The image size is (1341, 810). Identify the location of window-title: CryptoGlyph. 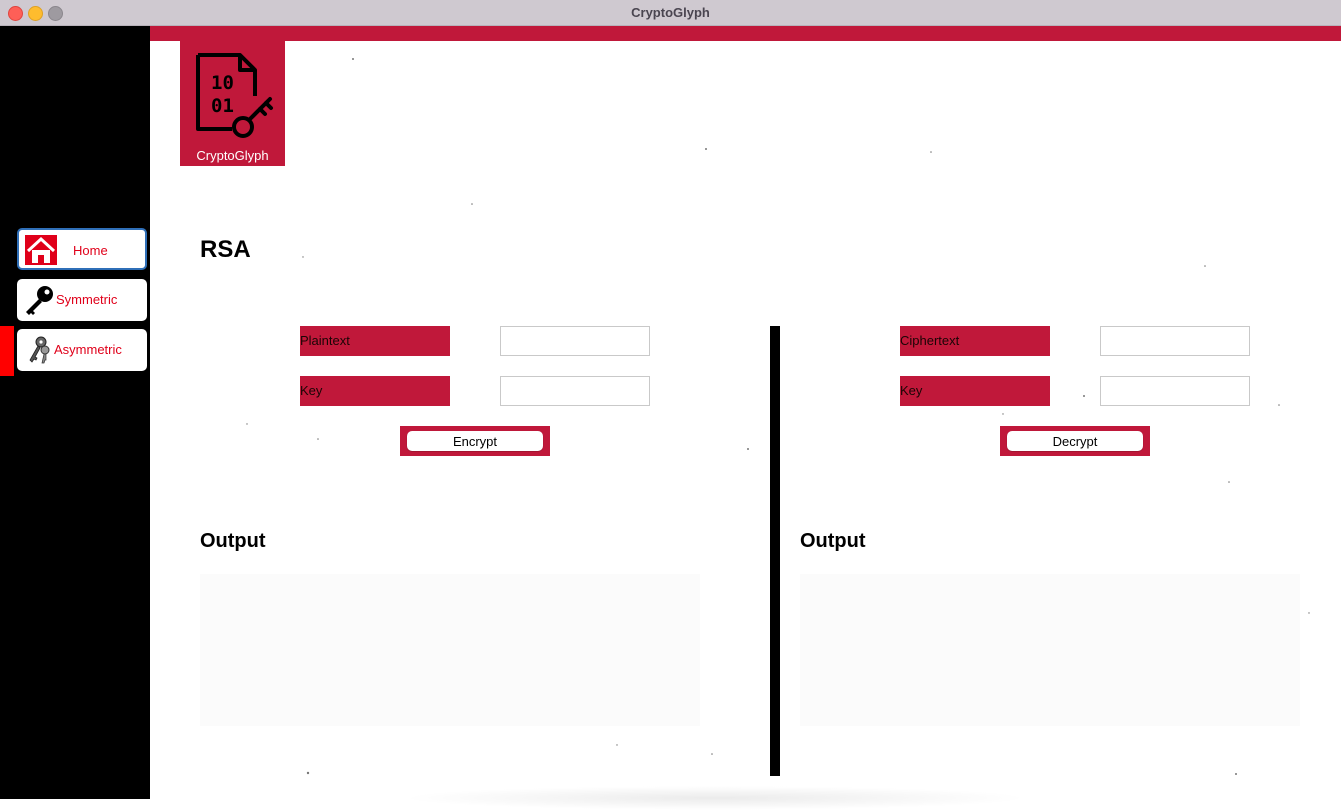
(670, 12).